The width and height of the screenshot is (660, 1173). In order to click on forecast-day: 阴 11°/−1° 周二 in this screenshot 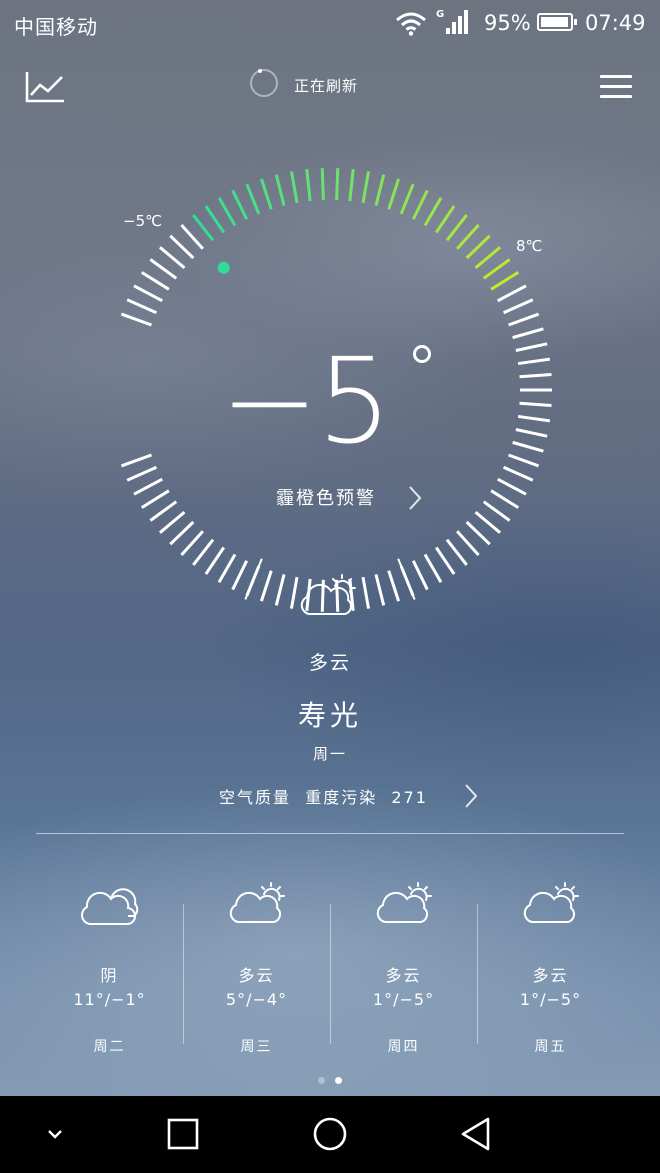, I will do `click(109, 965)`.